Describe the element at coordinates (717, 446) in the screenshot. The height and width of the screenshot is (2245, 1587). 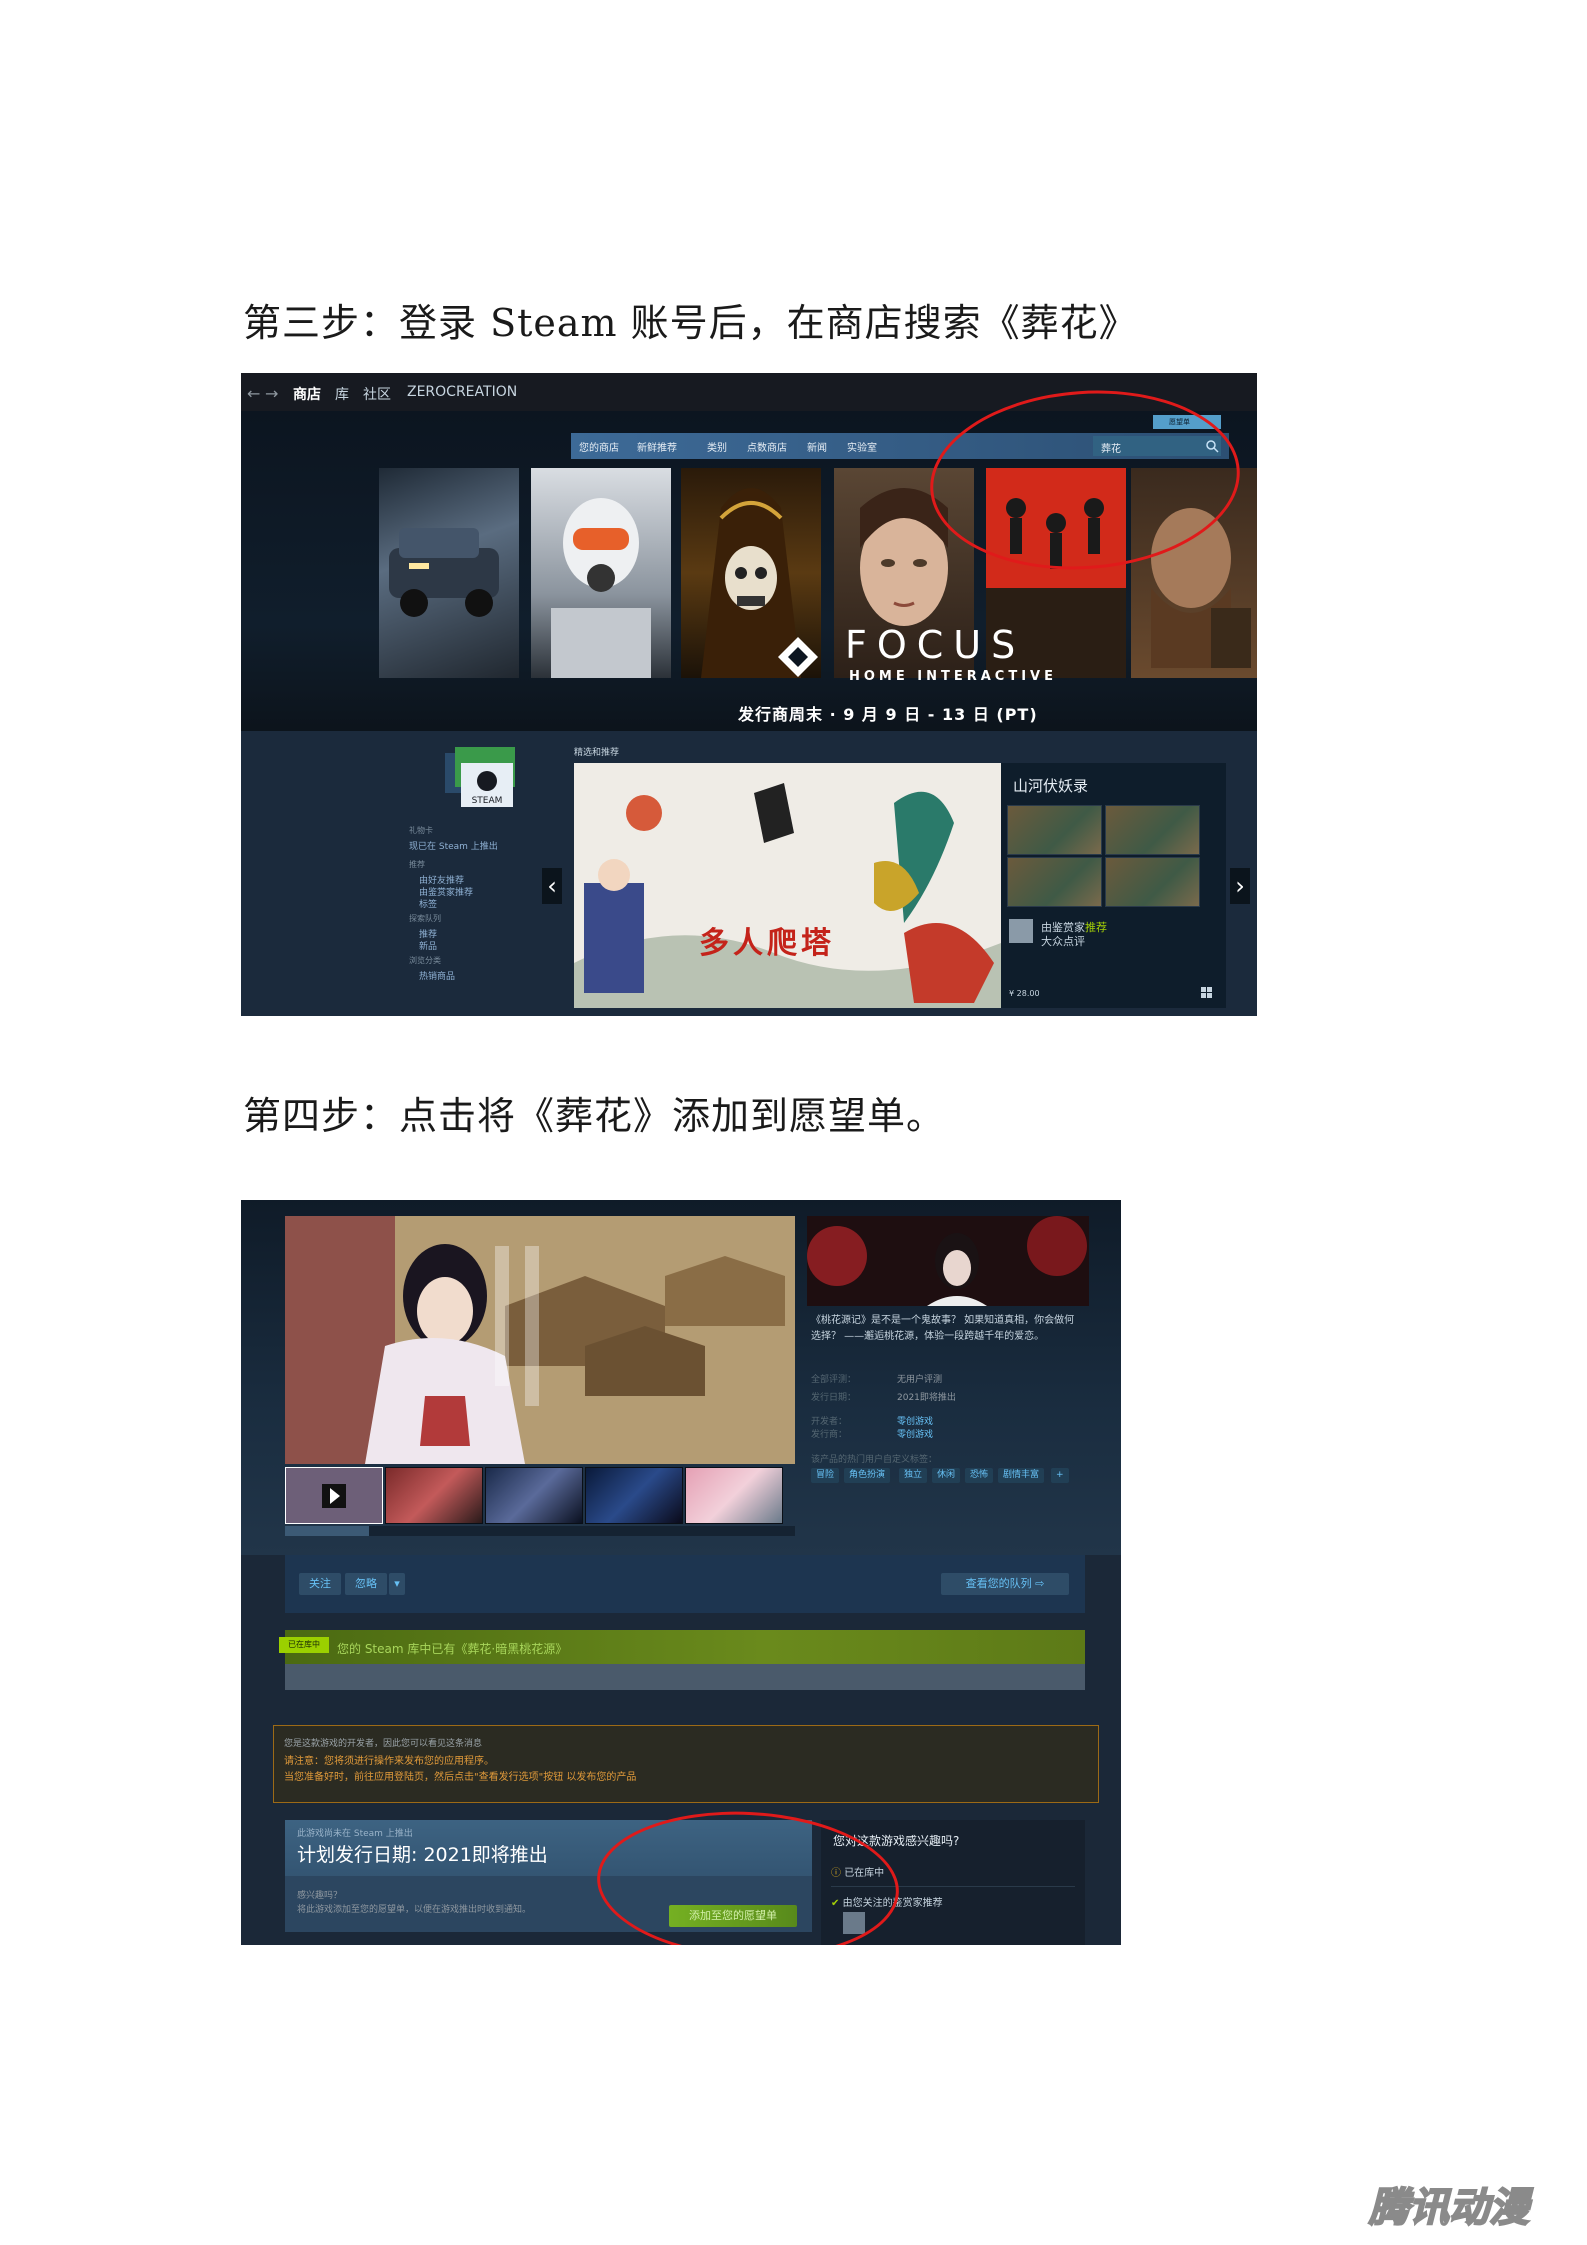
I see `subnav-categories: 类别` at that location.